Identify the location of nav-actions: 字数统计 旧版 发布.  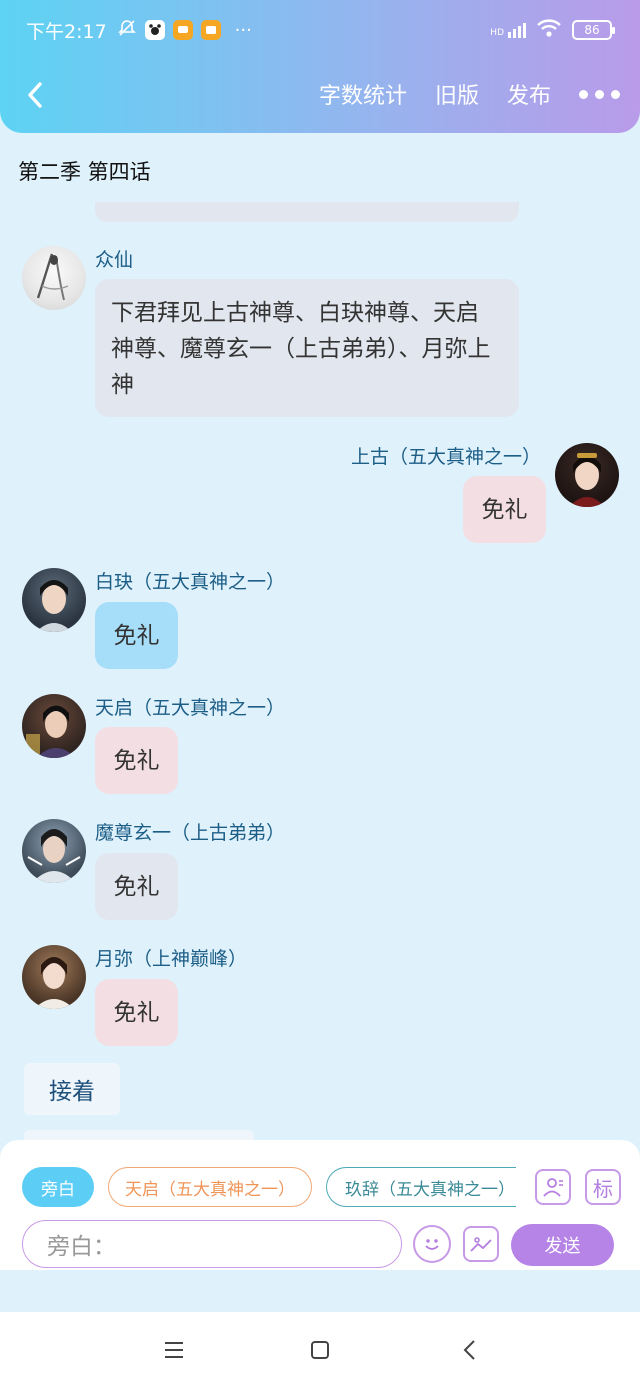
(455, 94).